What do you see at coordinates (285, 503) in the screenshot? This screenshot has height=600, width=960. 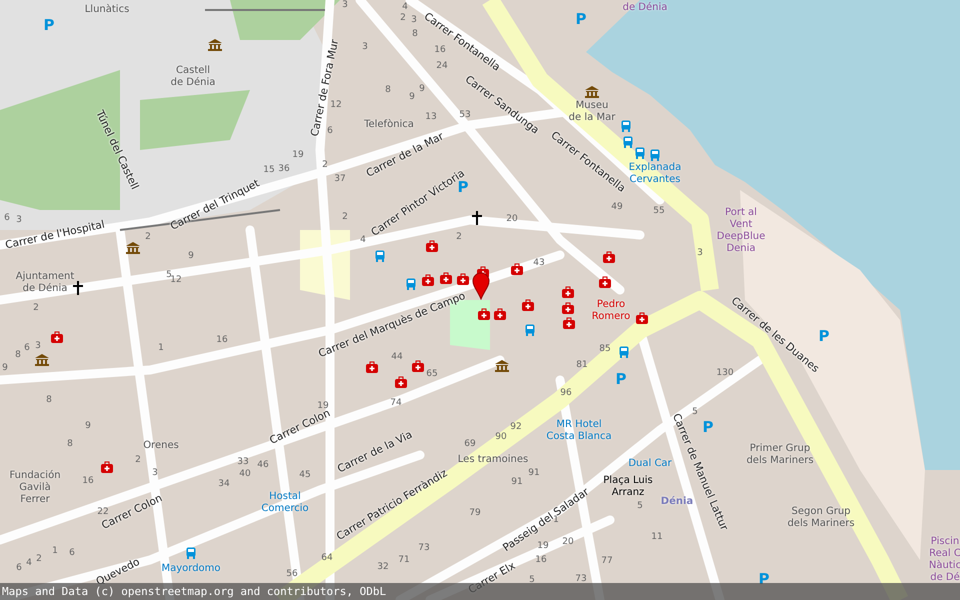 I see `place-label: Hostal Comercio` at bounding box center [285, 503].